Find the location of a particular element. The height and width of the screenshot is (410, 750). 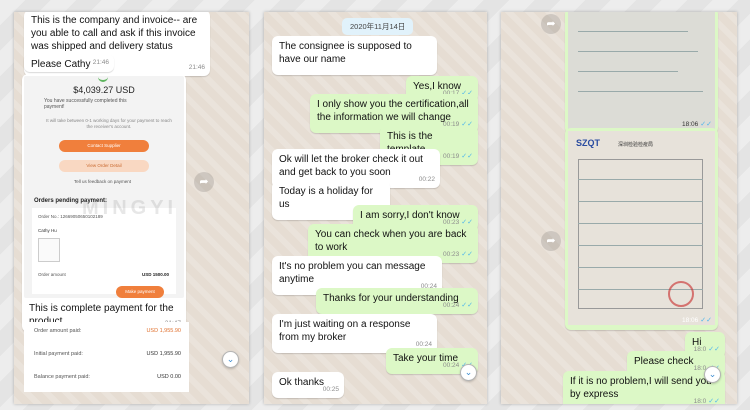

feedback-link: Tell us feedback on payment is located at coordinates (103, 181).